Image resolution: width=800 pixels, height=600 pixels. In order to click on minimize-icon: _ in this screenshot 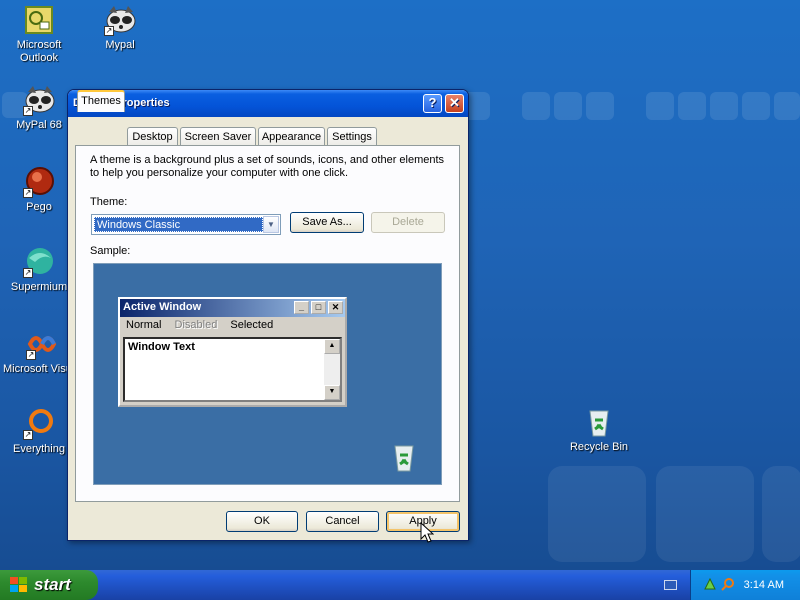, I will do `click(301, 307)`.